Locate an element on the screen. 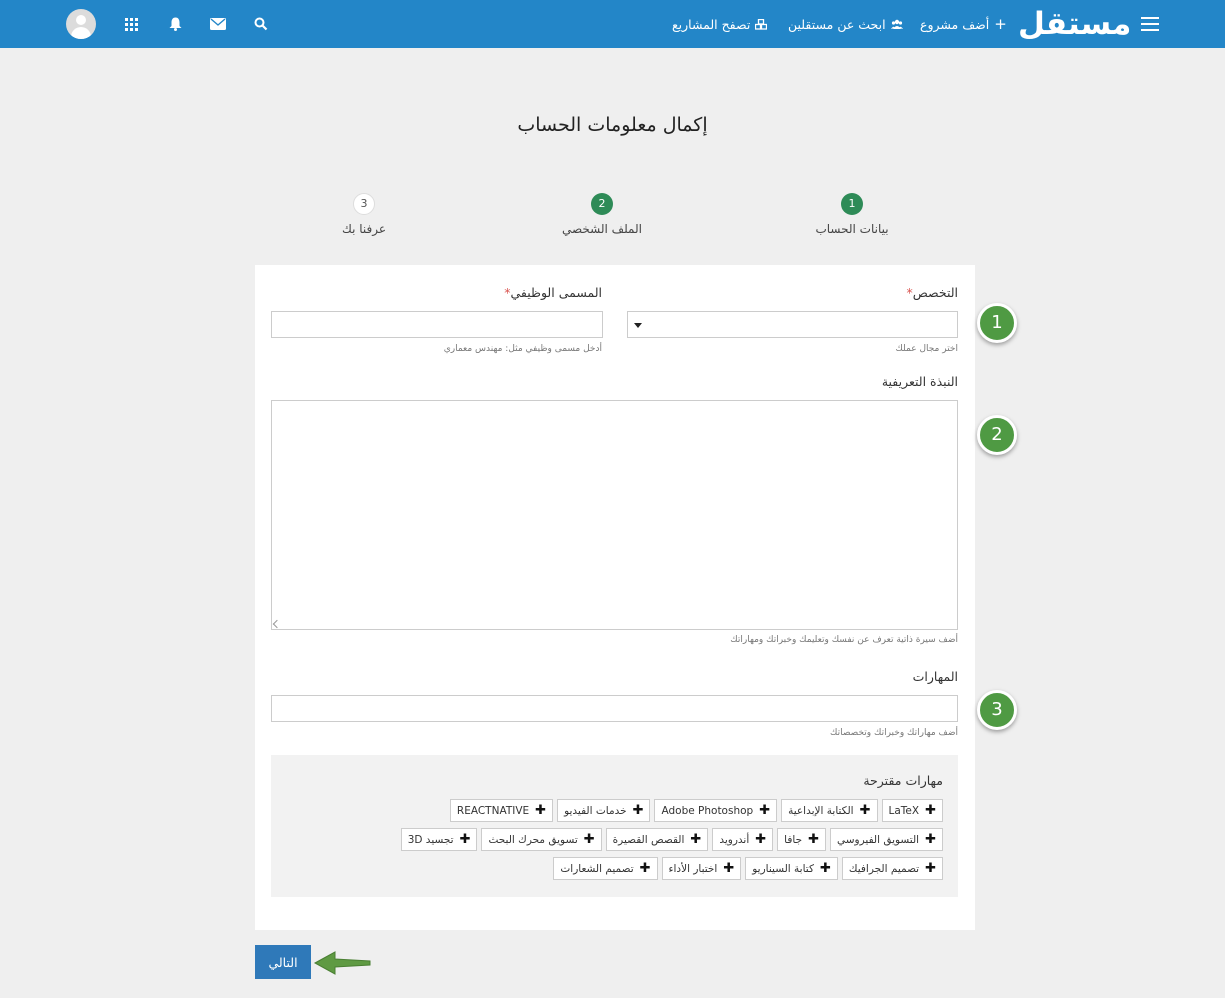 The image size is (1225, 998). job-title-input is located at coordinates (437, 324).